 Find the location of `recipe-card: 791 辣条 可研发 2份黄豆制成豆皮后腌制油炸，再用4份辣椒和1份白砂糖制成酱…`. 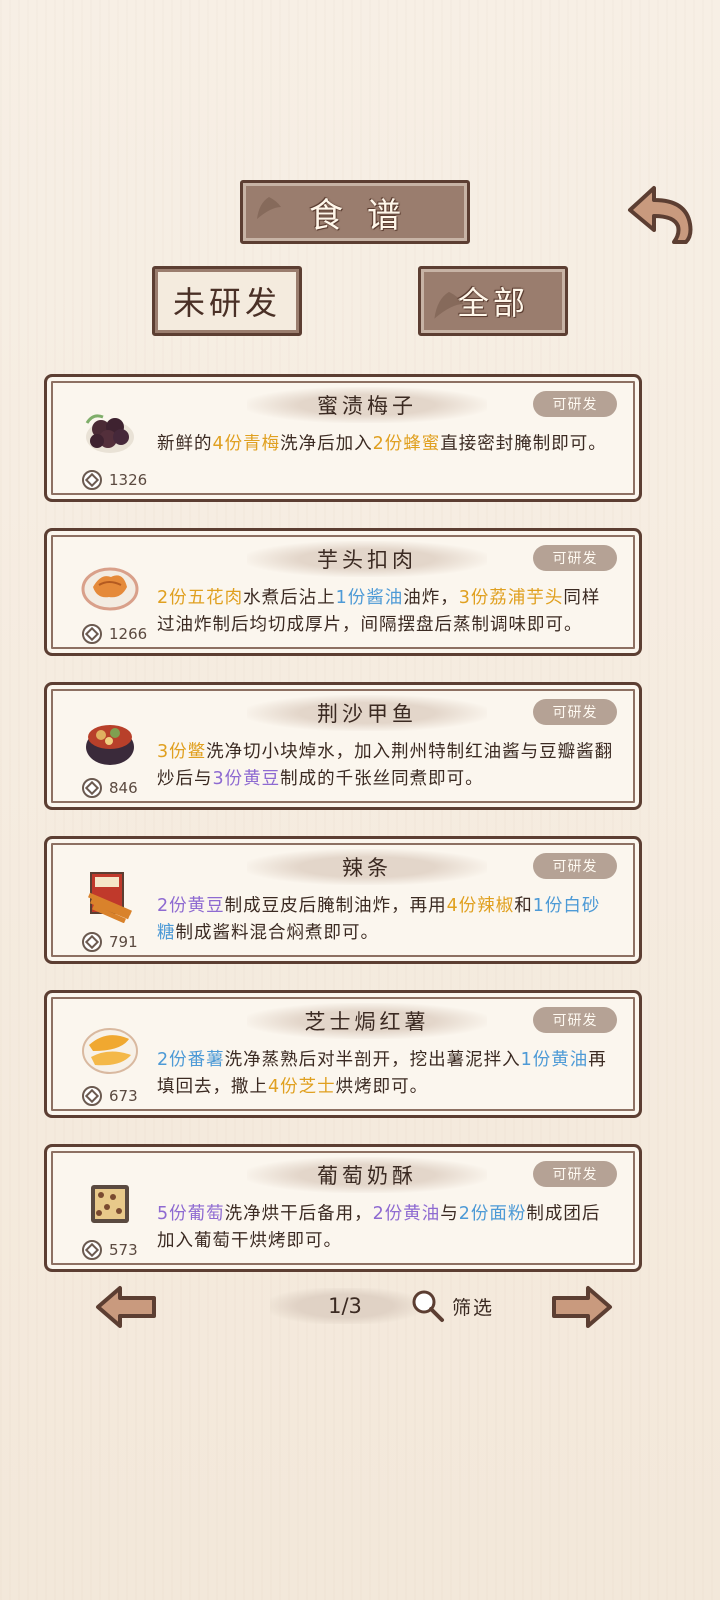

recipe-card: 791 辣条 可研发 2份黄豆制成豆皮后腌制油炸，再用4份辣椒和1份白砂糖制成酱… is located at coordinates (343, 900).